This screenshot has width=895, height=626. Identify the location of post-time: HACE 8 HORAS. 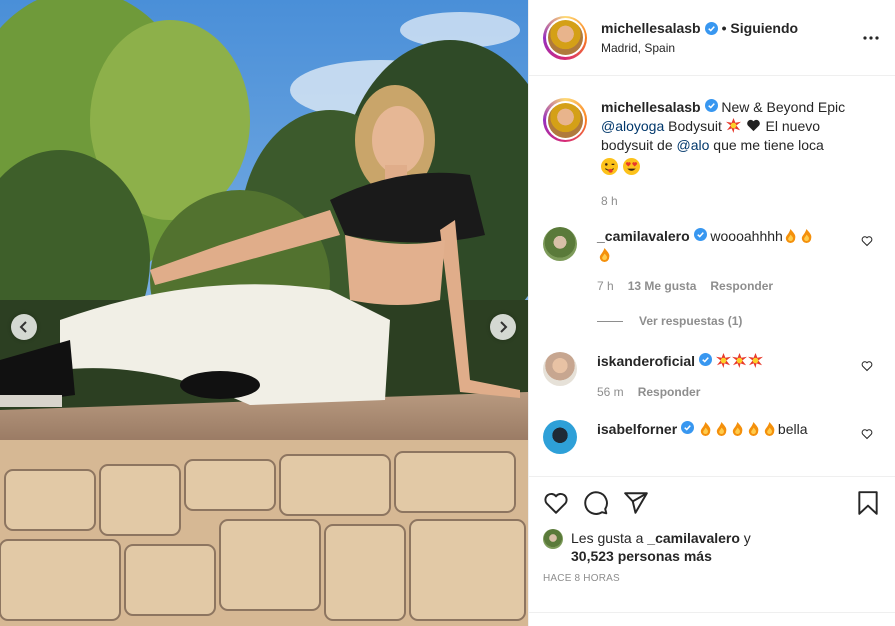
(712, 578).